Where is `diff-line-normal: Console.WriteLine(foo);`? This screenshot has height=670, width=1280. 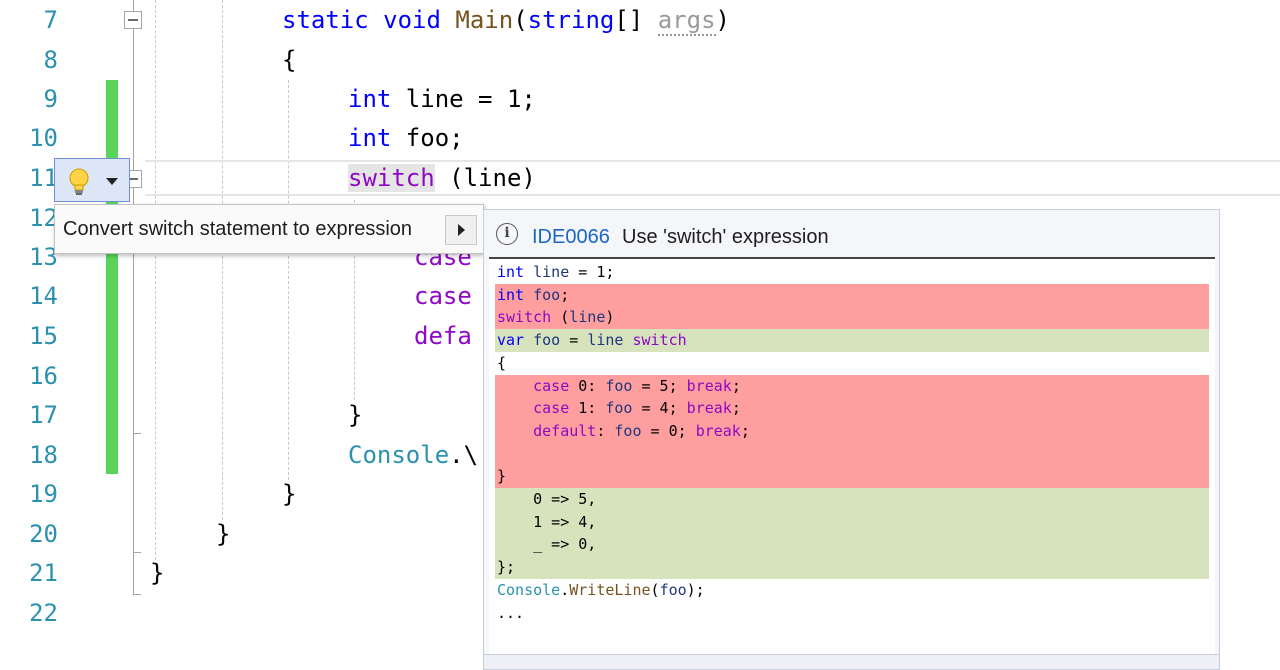 diff-line-normal: Console.WriteLine(foo); is located at coordinates (601, 589).